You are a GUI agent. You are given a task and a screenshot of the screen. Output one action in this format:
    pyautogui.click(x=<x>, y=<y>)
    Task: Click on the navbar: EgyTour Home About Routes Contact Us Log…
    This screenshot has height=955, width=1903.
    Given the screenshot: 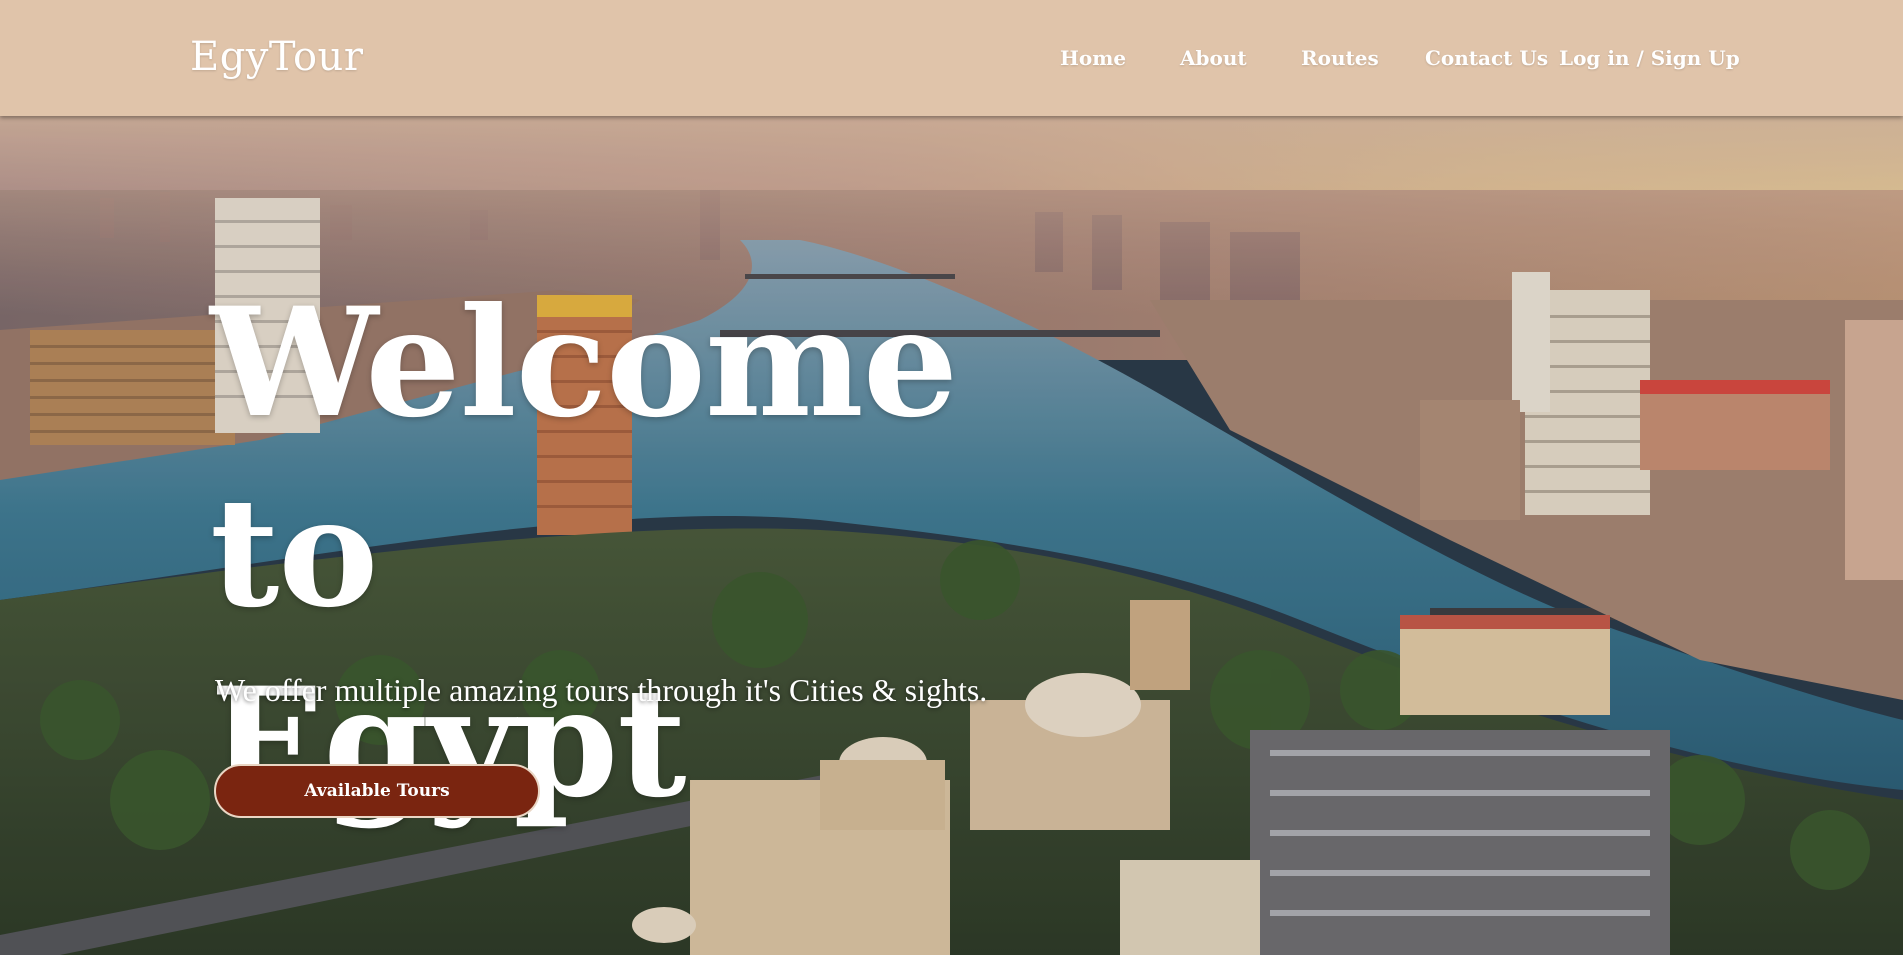 What is the action you would take?
    pyautogui.click(x=951, y=58)
    